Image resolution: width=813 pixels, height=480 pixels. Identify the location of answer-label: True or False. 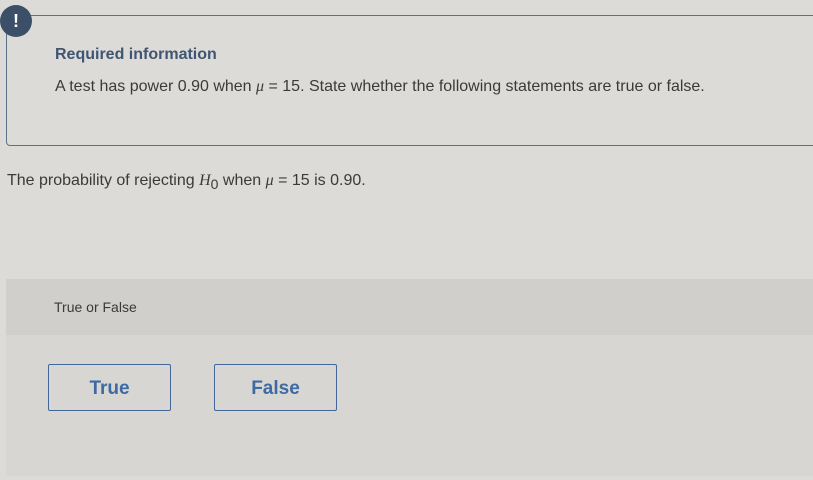
(95, 307).